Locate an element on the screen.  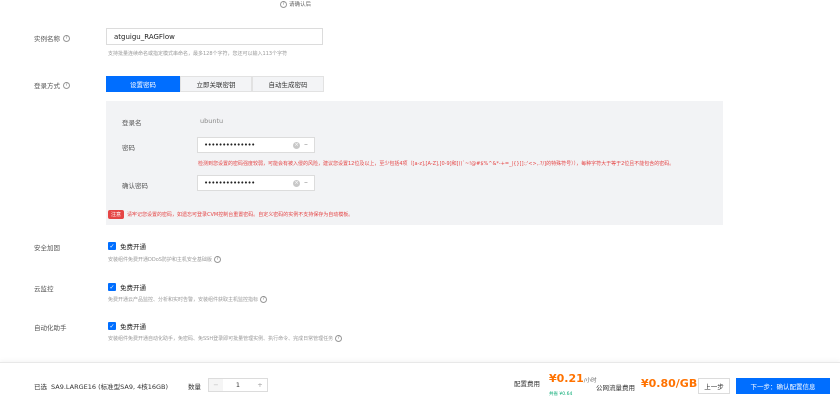
tab-auto-password: 自动生成密码 is located at coordinates (288, 84).